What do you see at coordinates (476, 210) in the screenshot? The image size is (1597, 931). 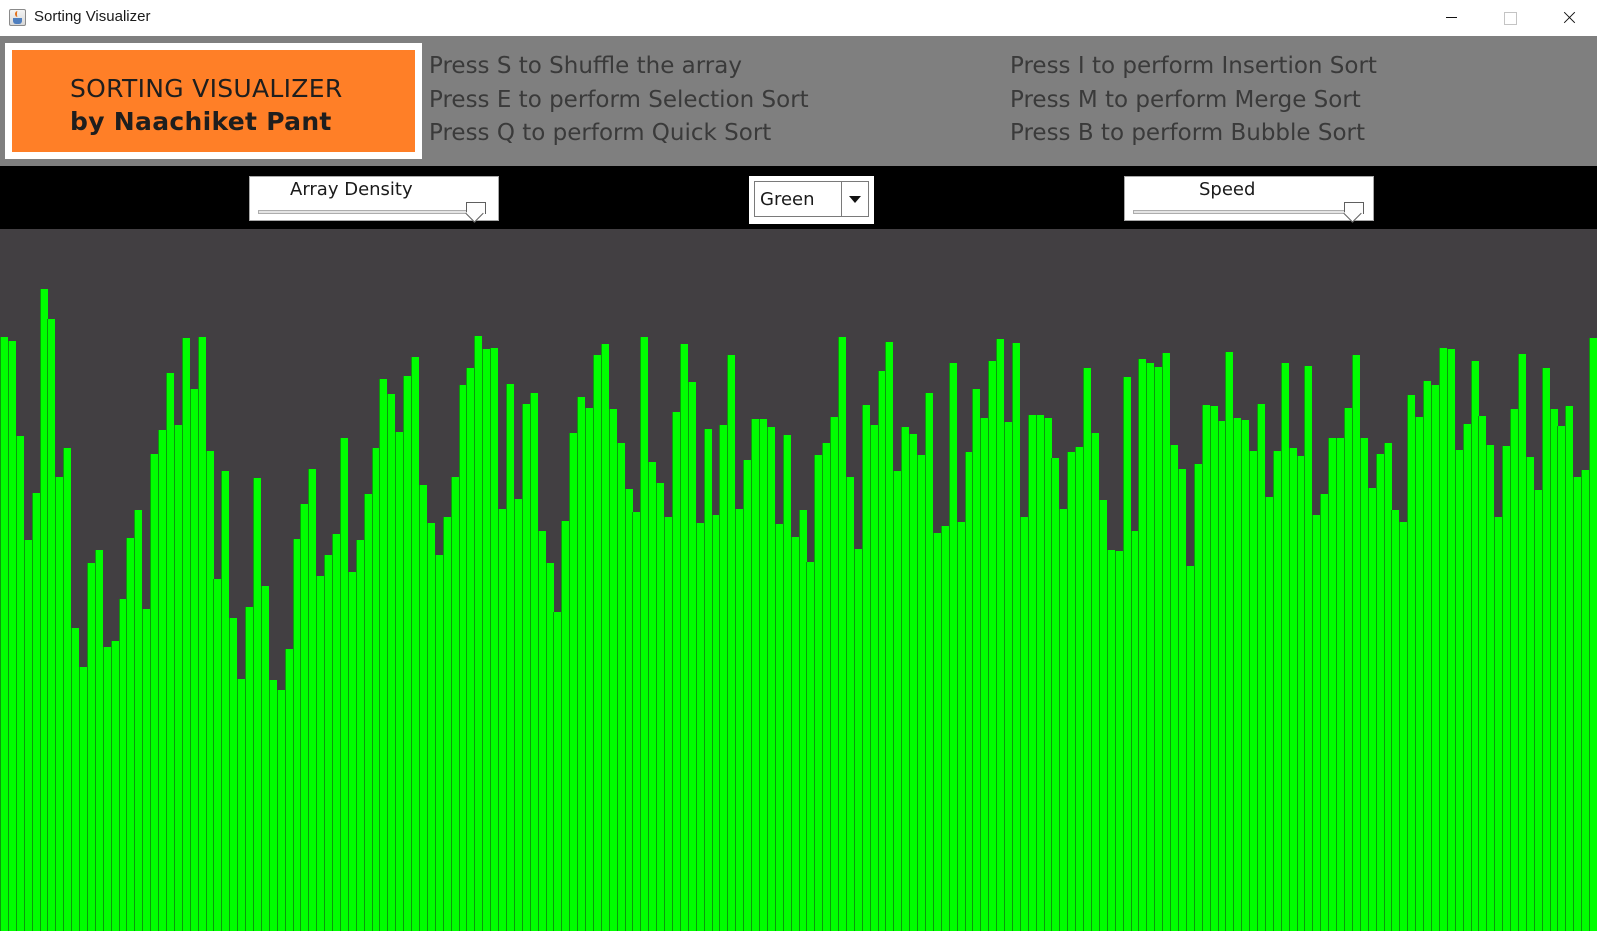 I see `array-density-thumb` at bounding box center [476, 210].